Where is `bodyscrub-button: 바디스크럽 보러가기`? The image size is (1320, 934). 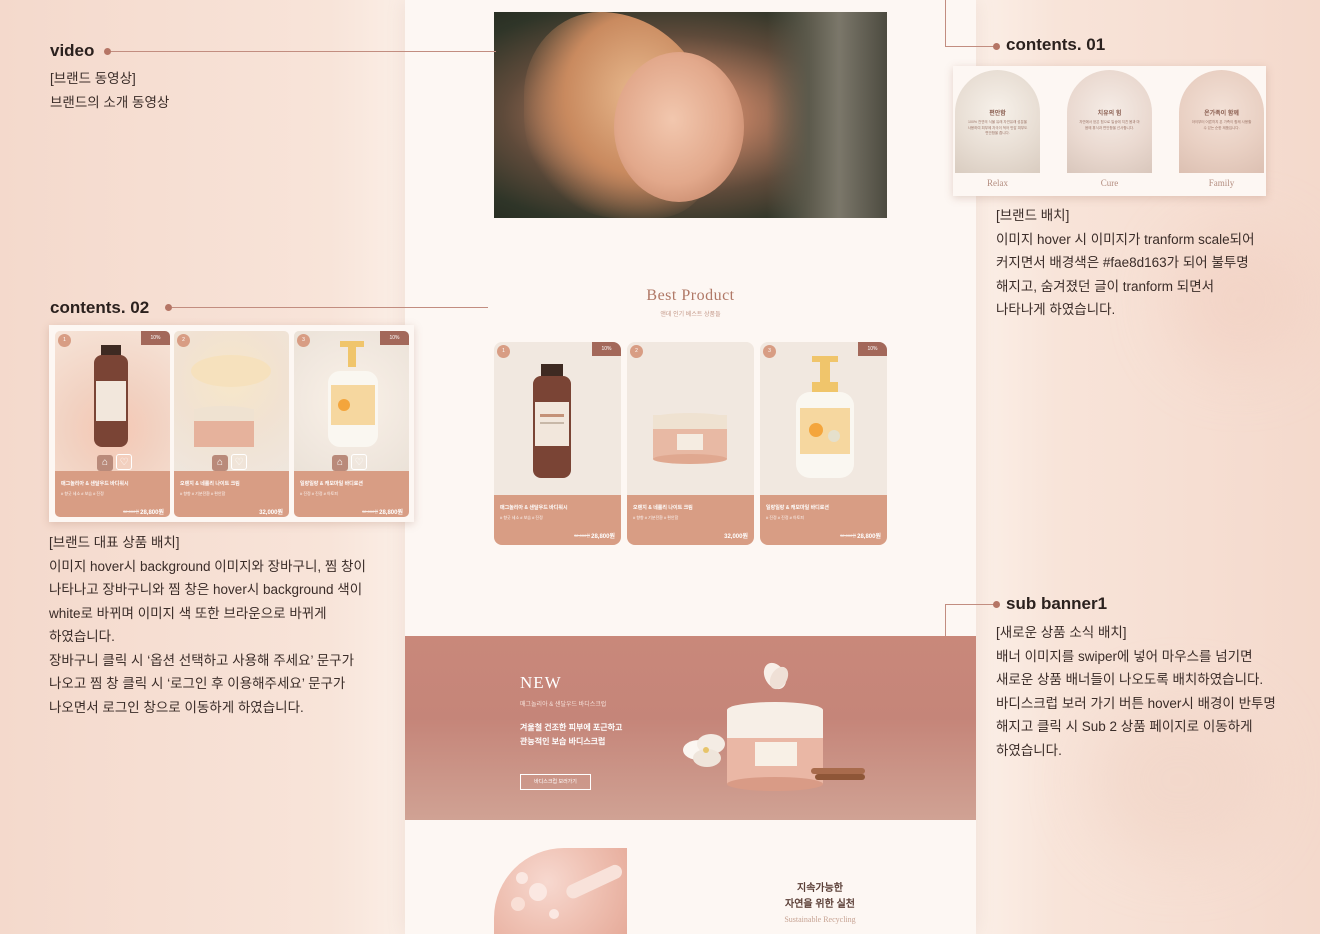
bodyscrub-button: 바디스크럽 보러가기 is located at coordinates (555, 782).